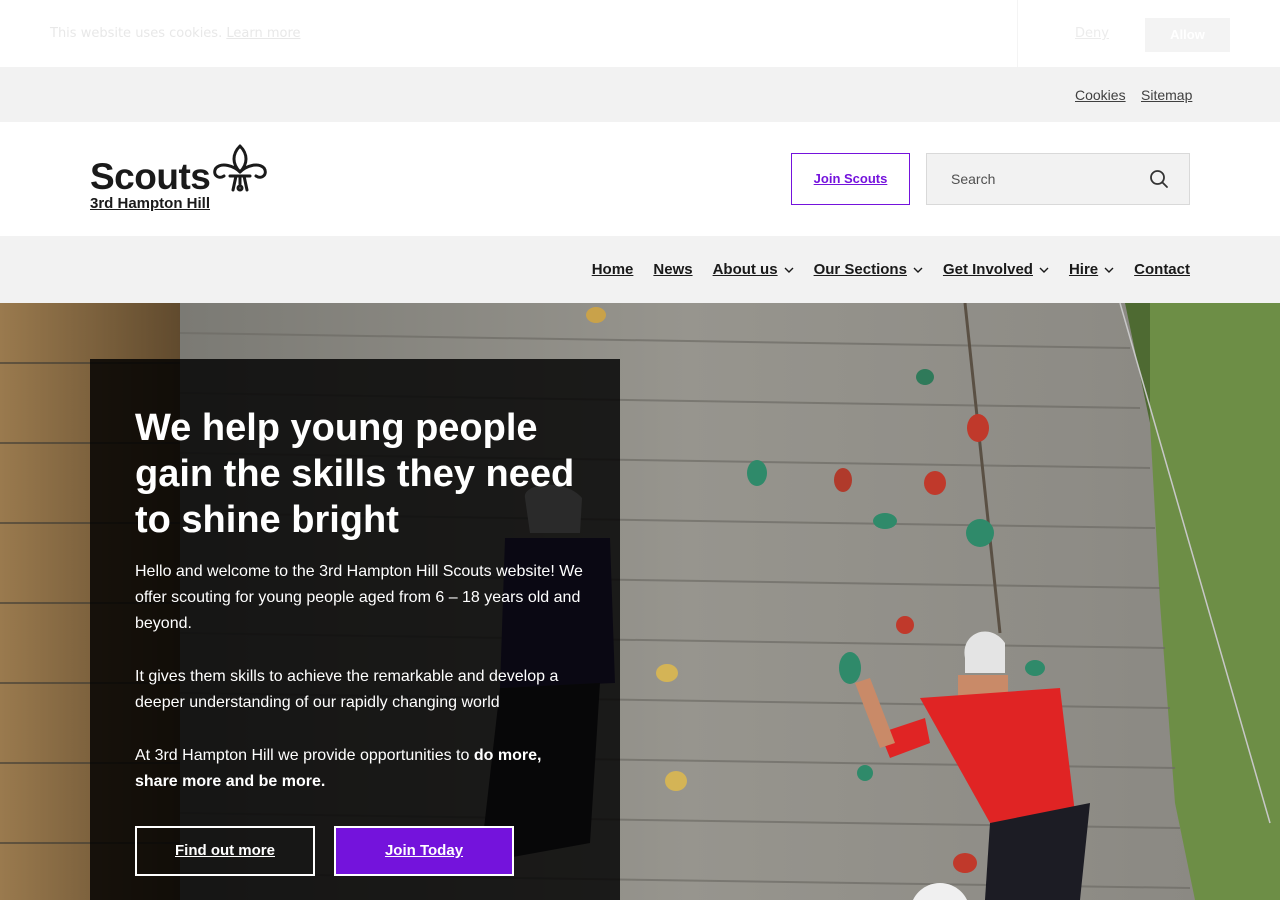 The width and height of the screenshot is (1280, 900). I want to click on nav-label: News, so click(673, 269).